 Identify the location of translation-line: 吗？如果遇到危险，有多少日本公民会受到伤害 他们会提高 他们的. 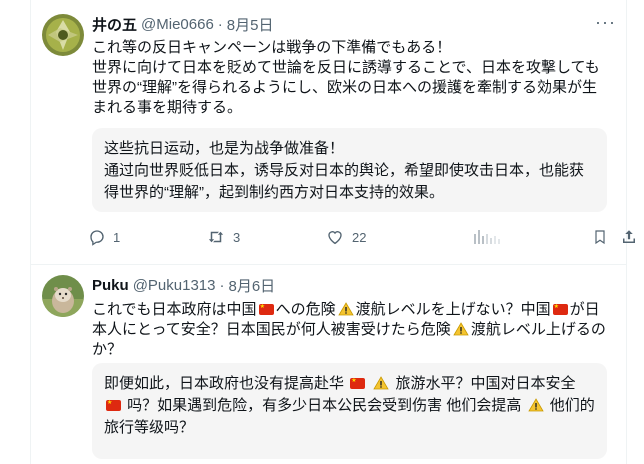
(350, 406).